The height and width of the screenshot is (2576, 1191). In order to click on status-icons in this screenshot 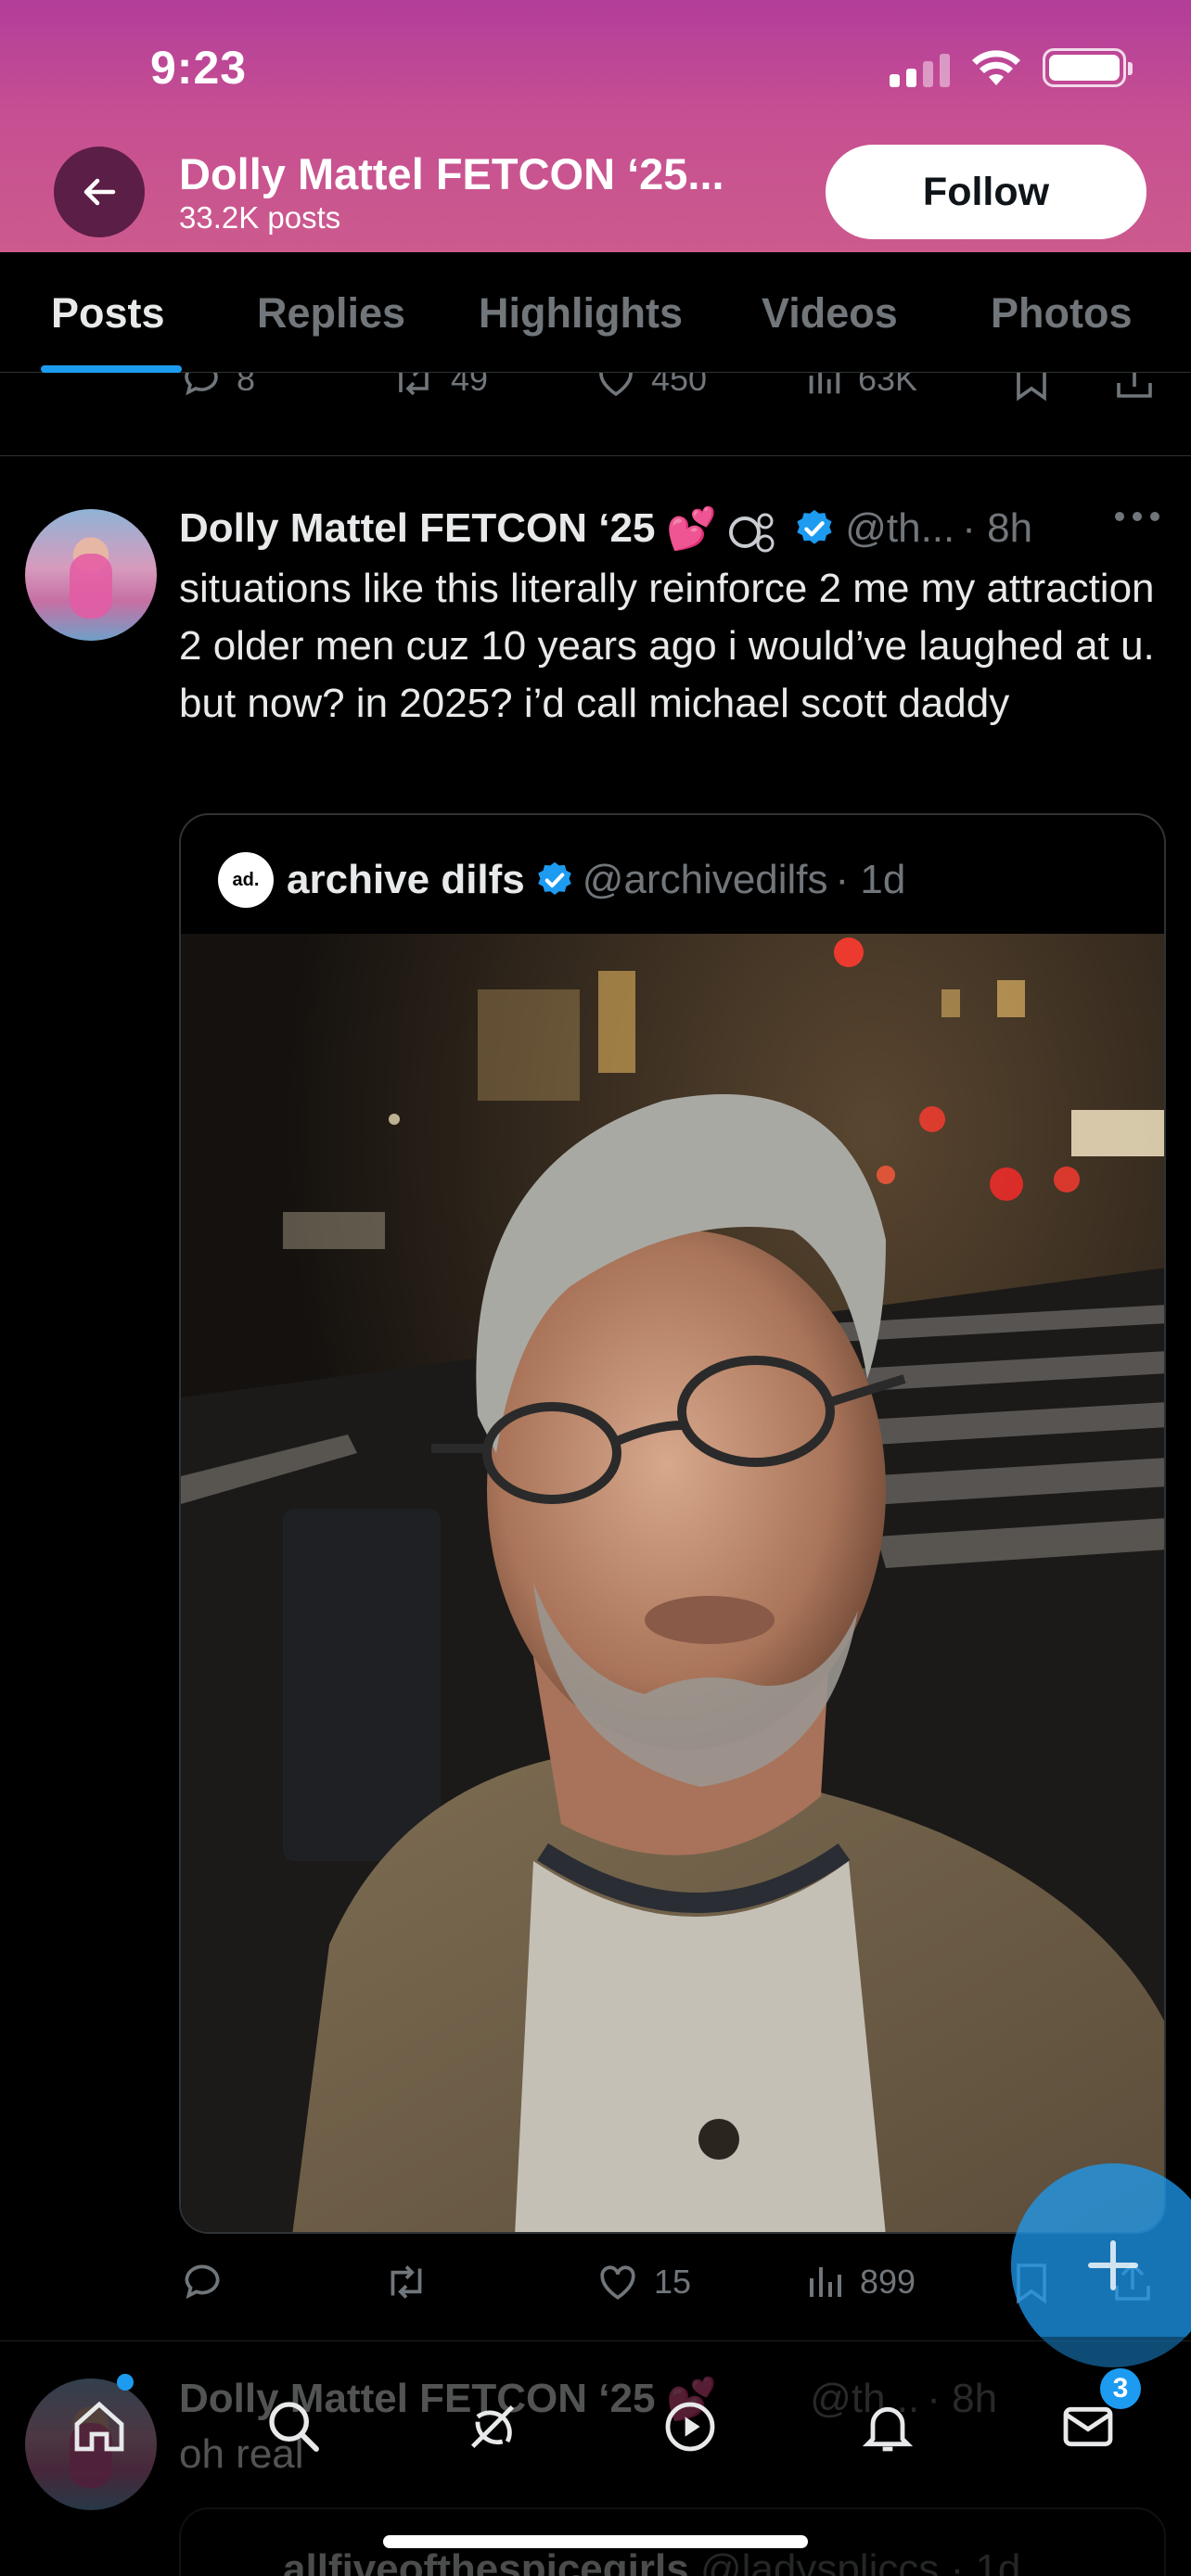, I will do `click(1011, 67)`.